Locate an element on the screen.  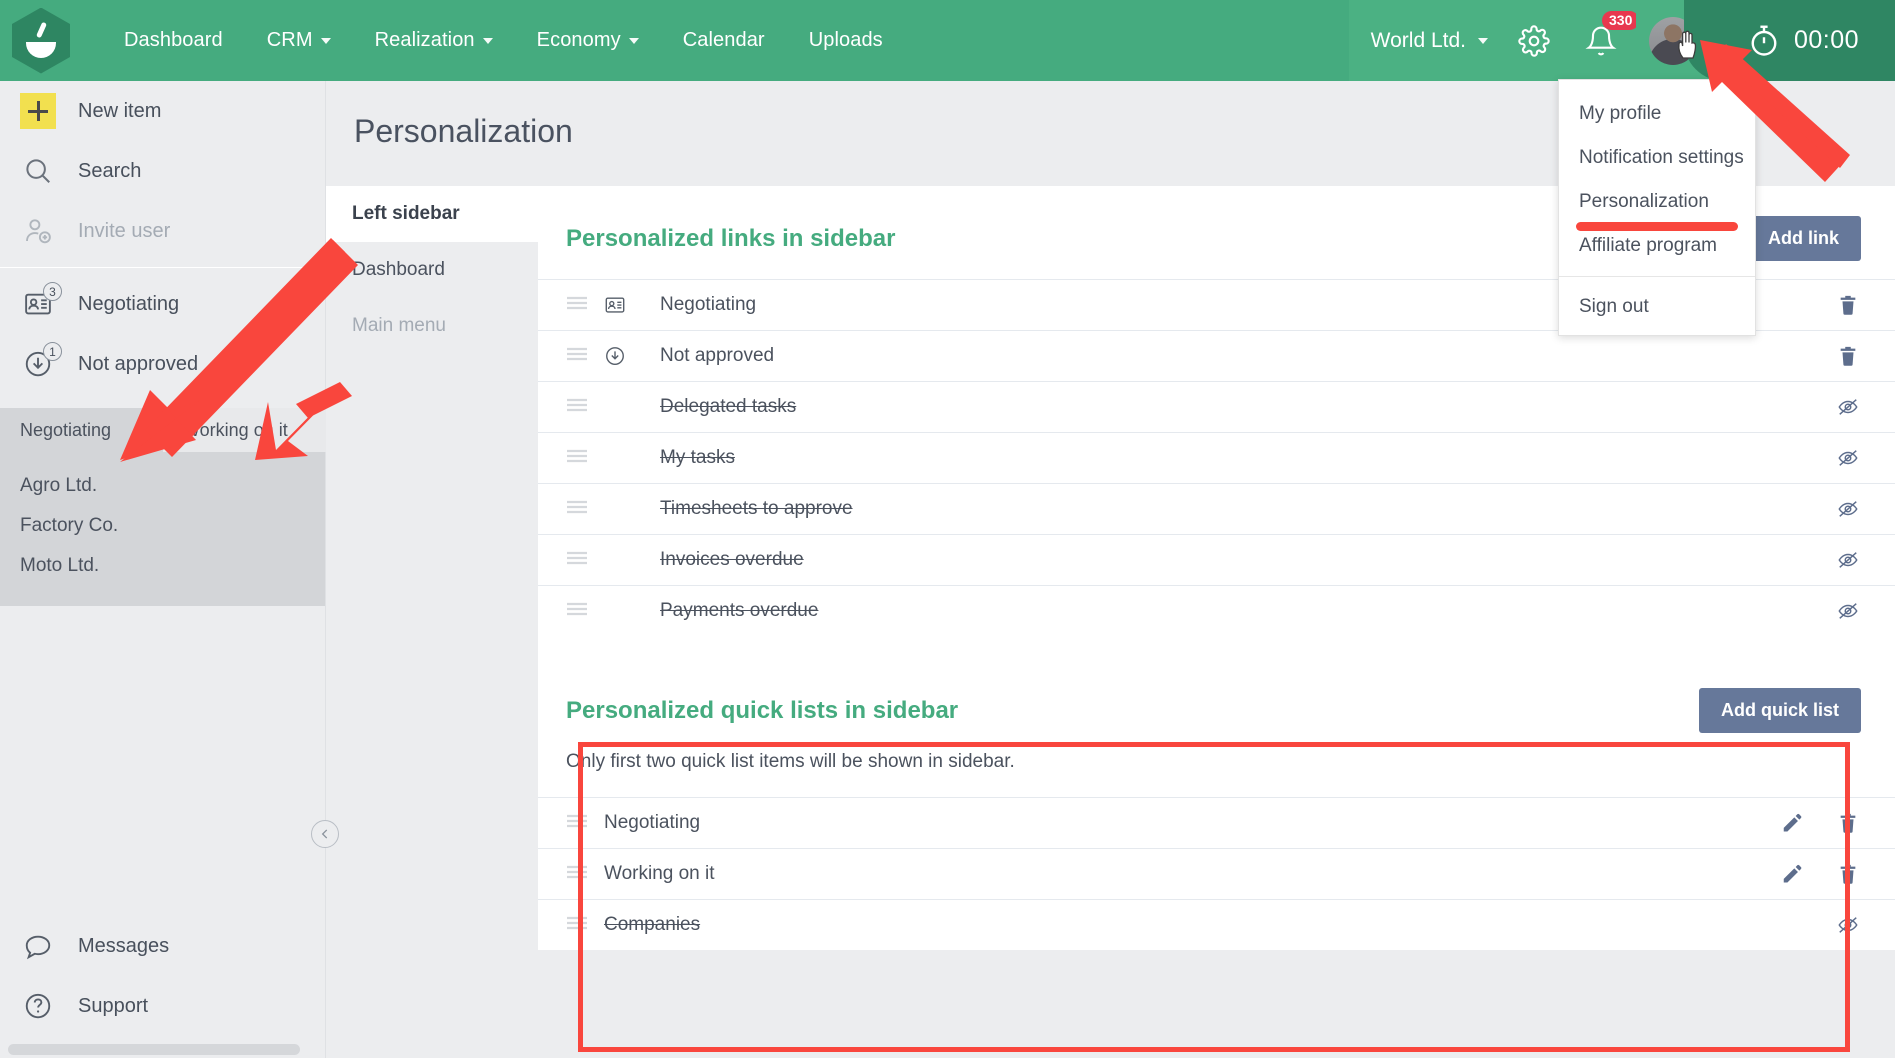
sidebar-quicklist-tab-working-on-it: Working on it is located at coordinates (244, 430).